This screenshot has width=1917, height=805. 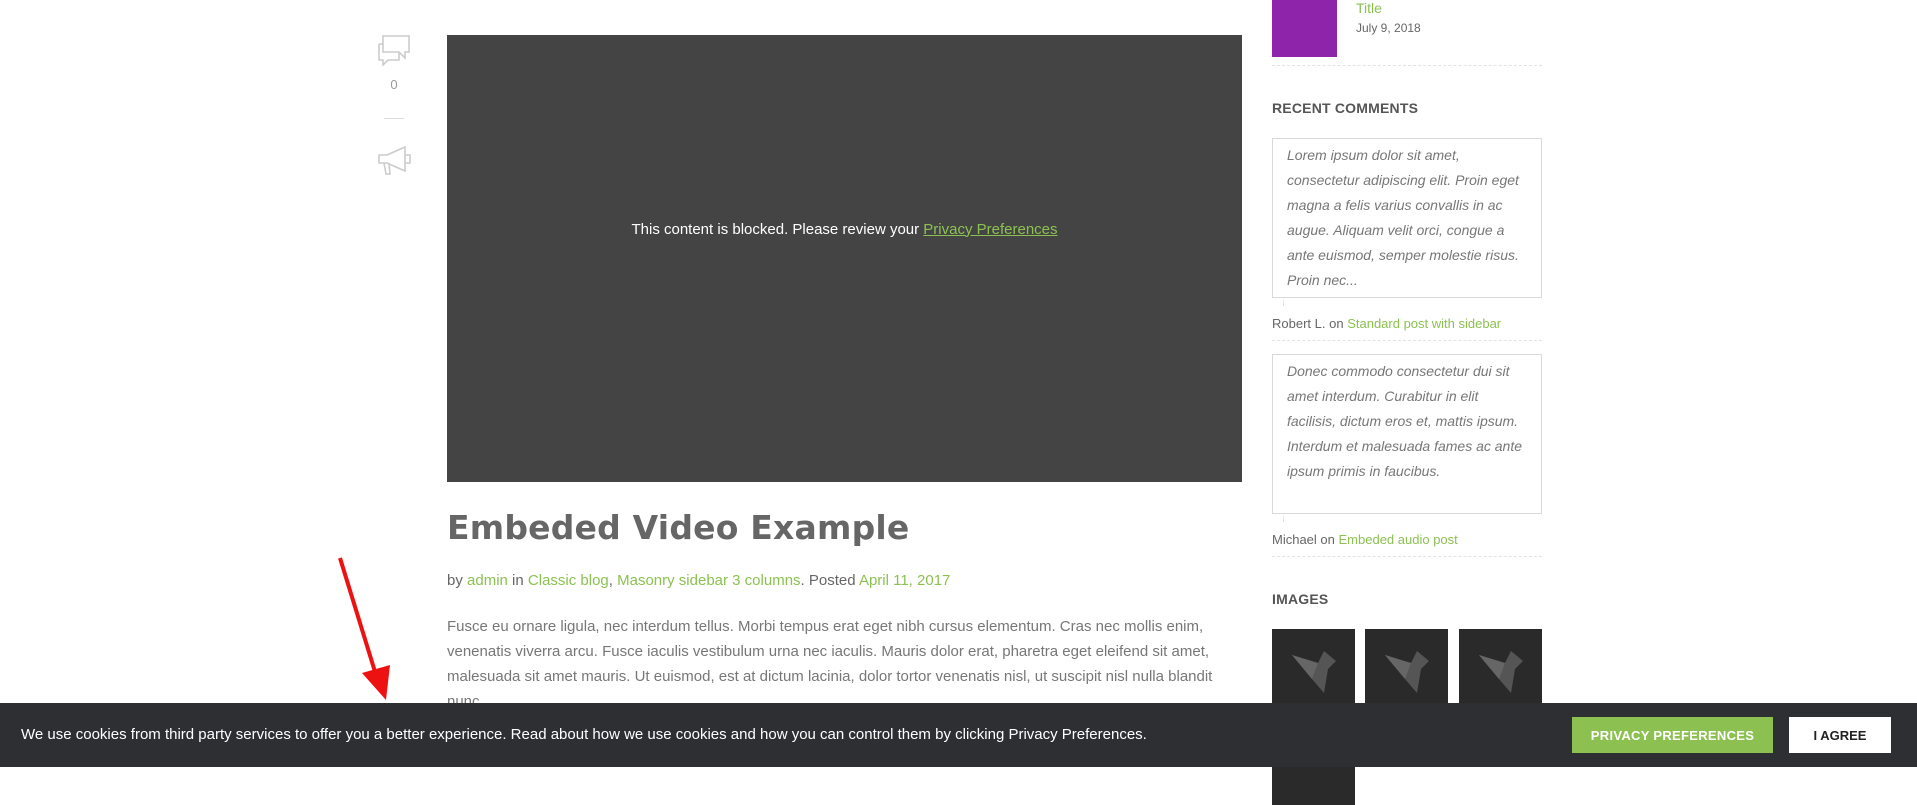 I want to click on post-meta-column: 0, so click(x=394, y=107).